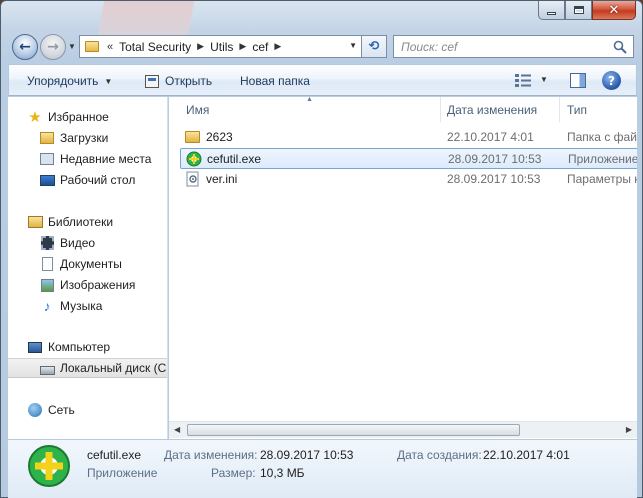 This screenshot has width=643, height=498. What do you see at coordinates (98, 180) in the screenshot?
I see `nav-label: Рабочий стол` at bounding box center [98, 180].